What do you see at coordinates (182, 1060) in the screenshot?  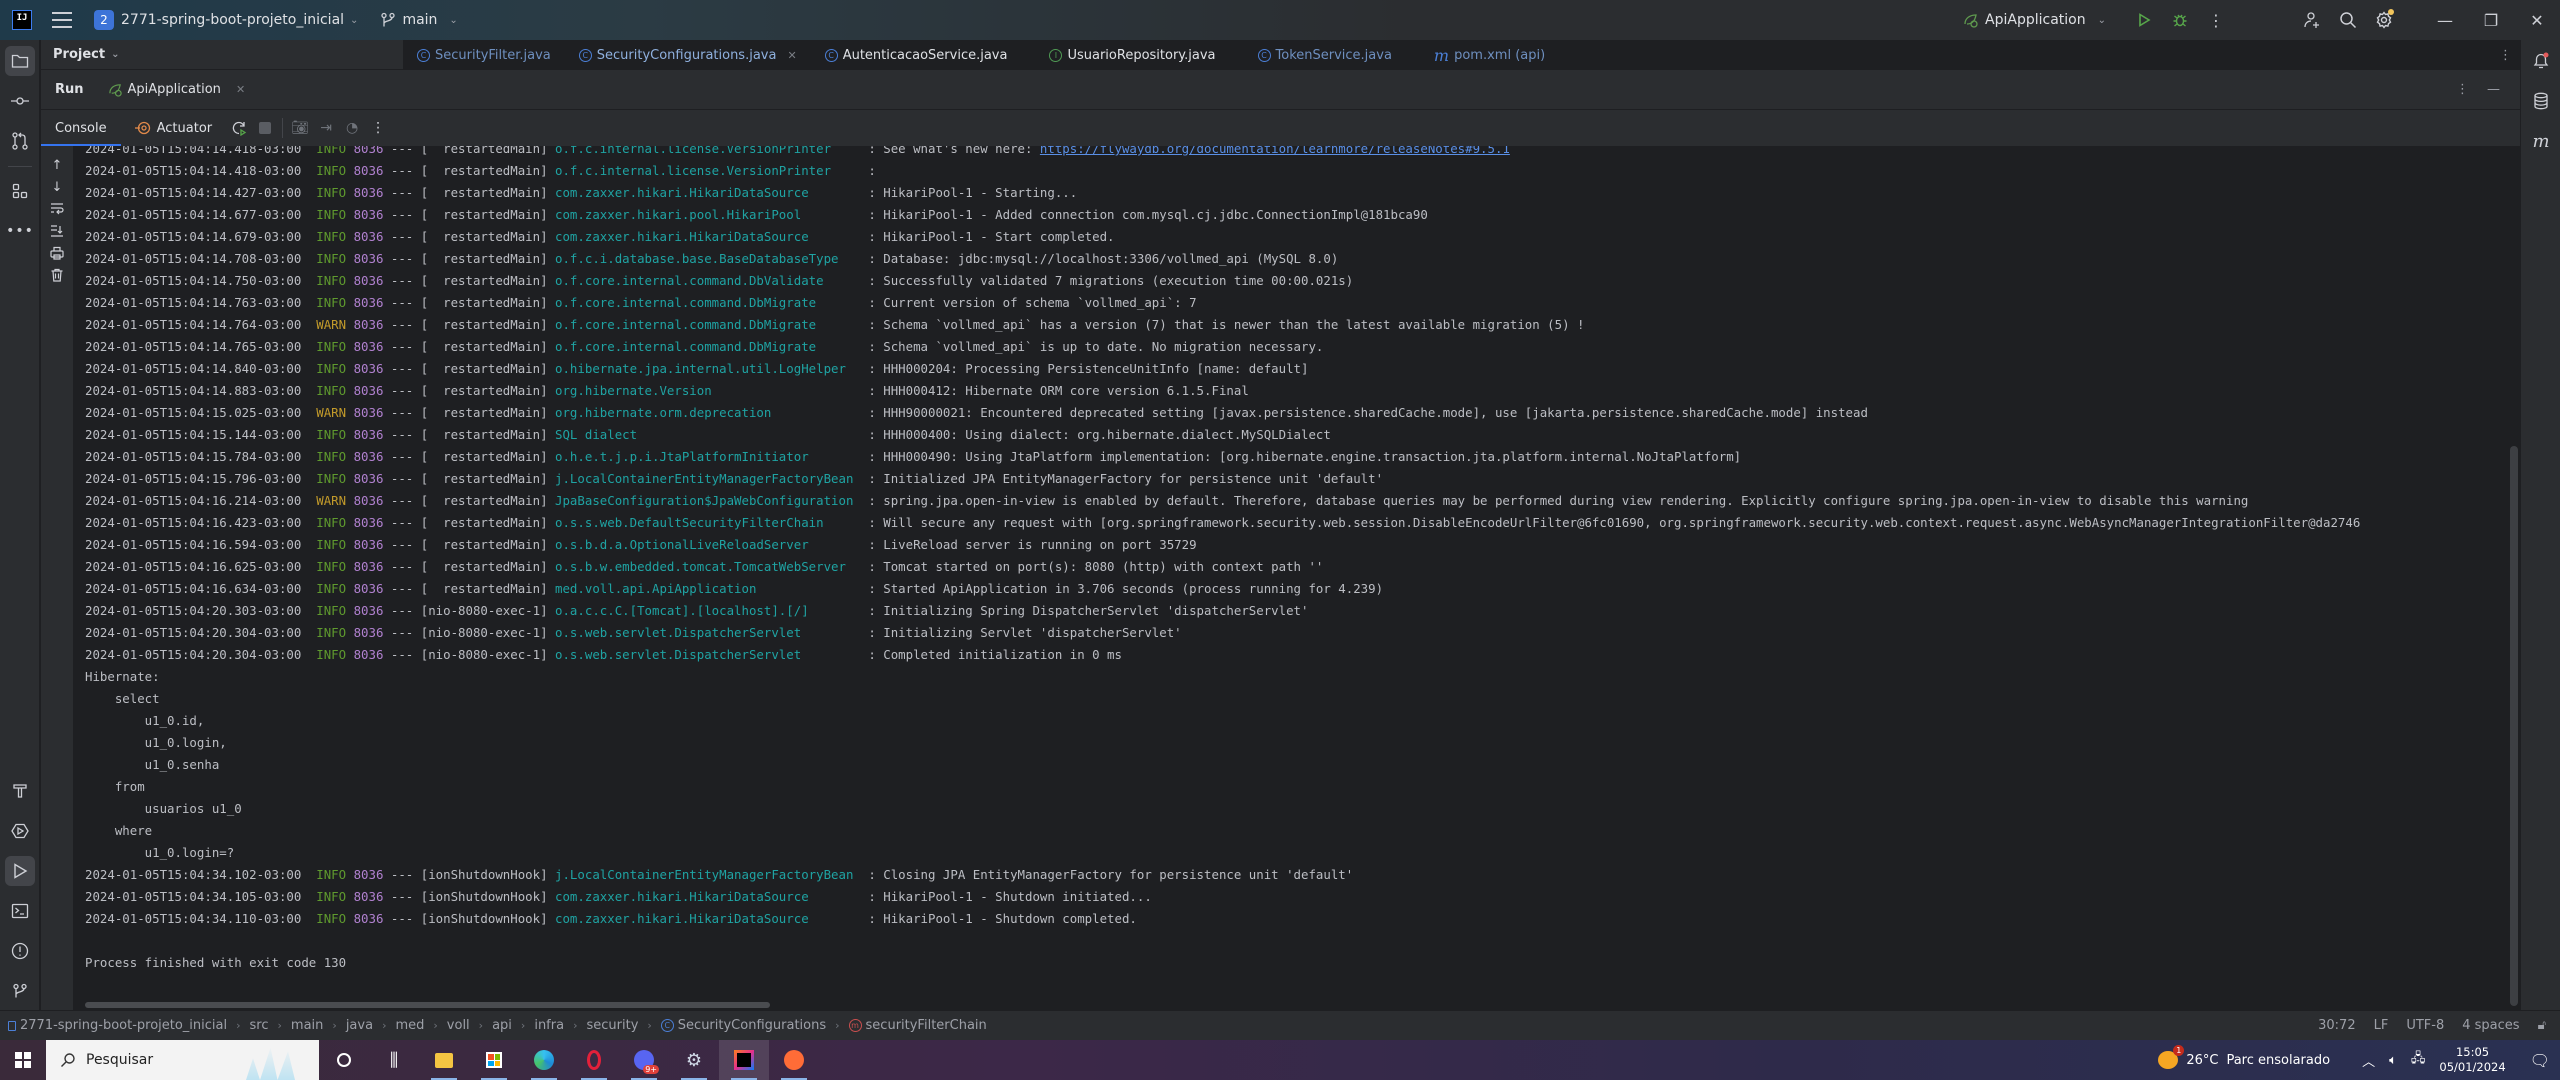 I see `taskbar-search: Pesquisar` at bounding box center [182, 1060].